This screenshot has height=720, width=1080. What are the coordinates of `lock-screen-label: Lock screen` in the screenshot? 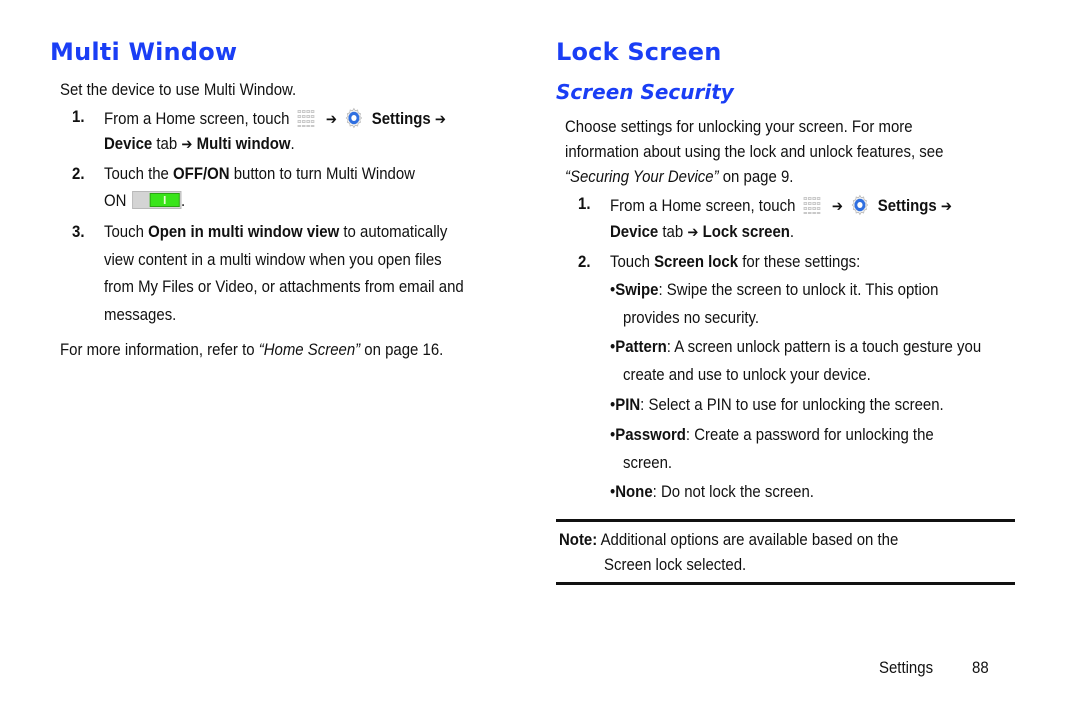 It's located at (746, 231).